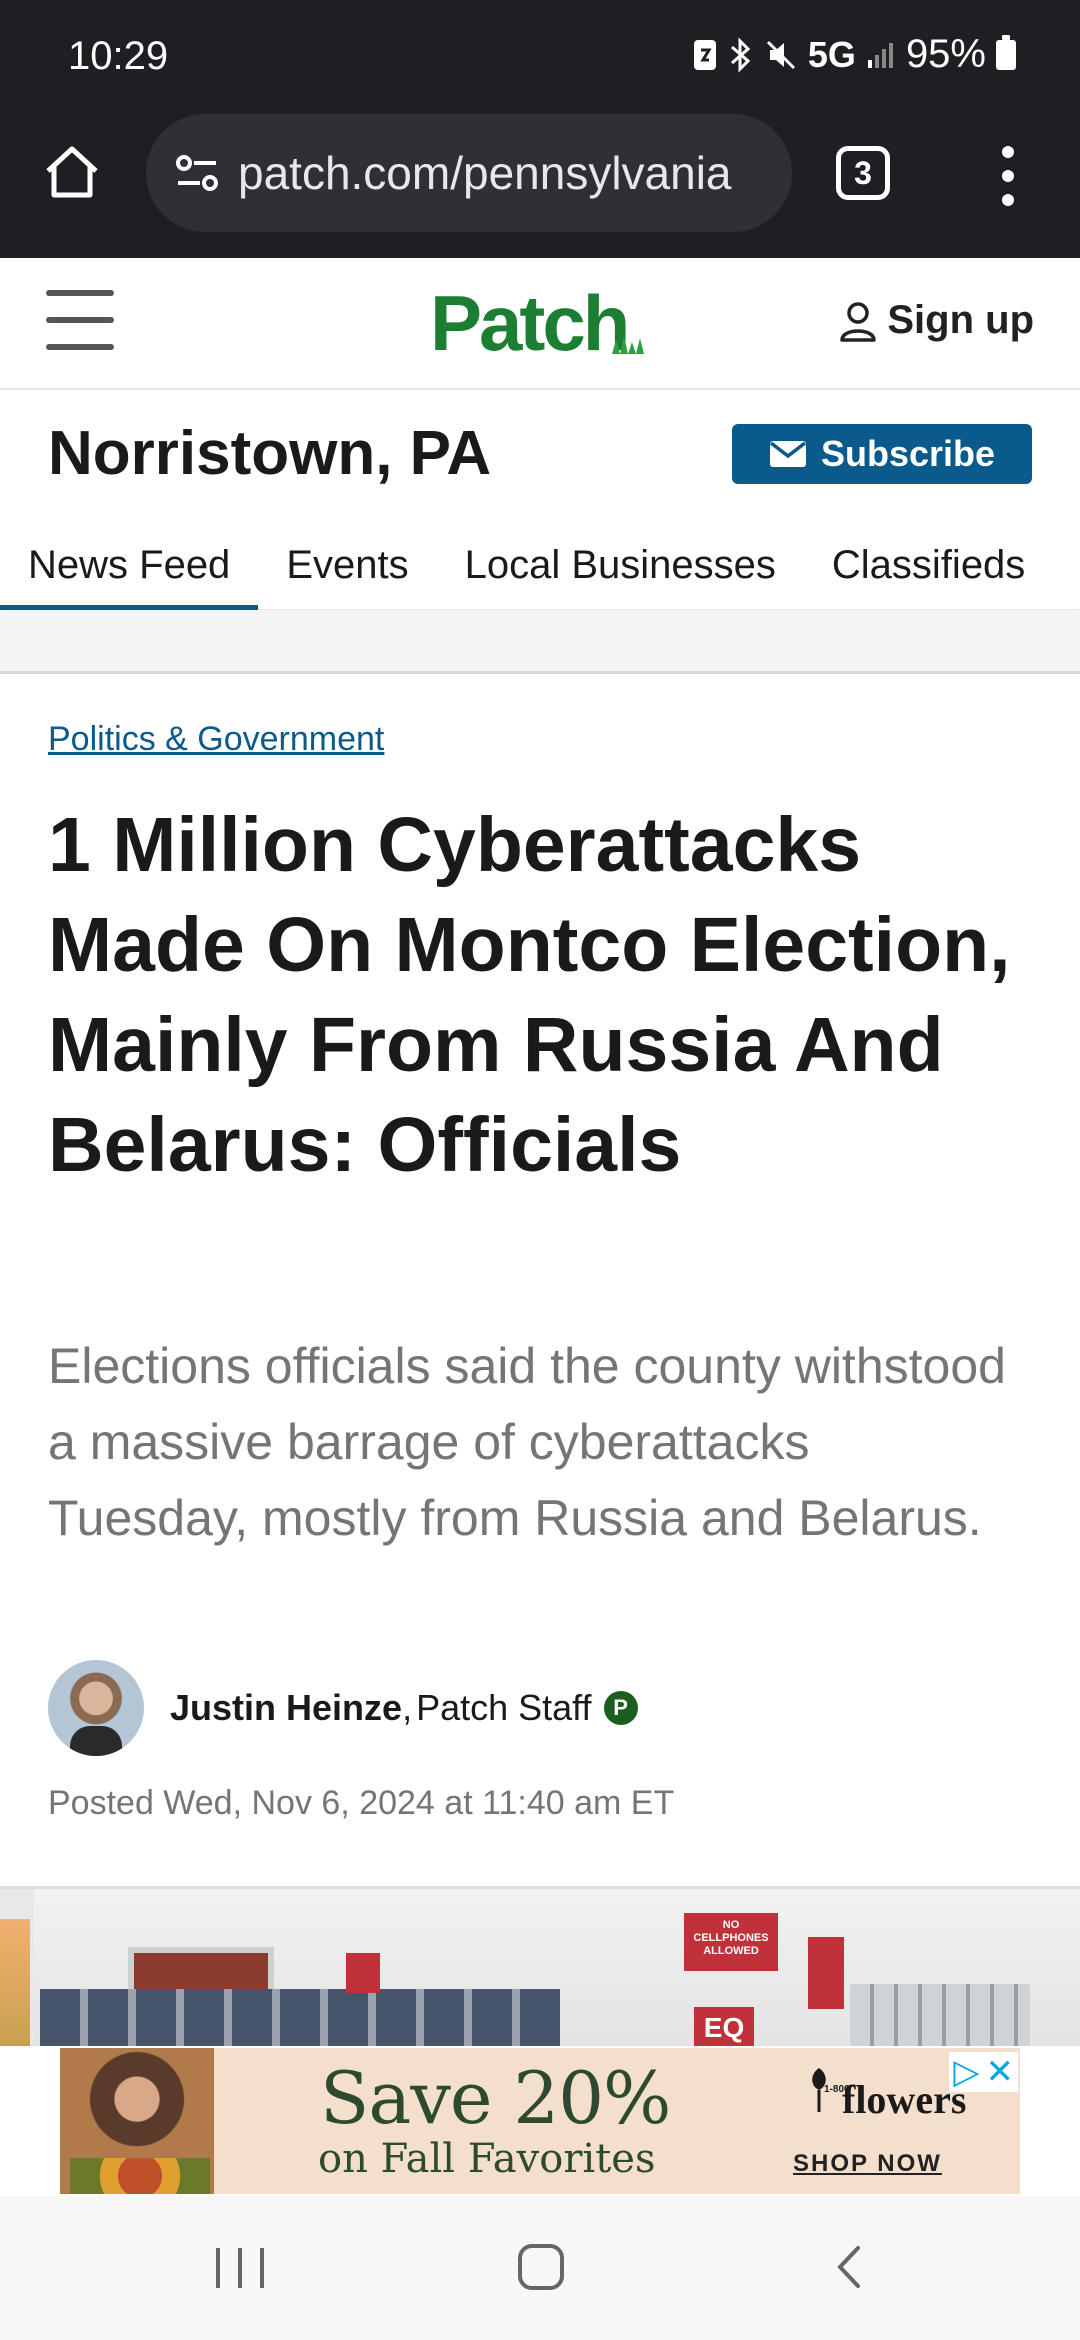 This screenshot has width=1080, height=2340. What do you see at coordinates (620, 1708) in the screenshot?
I see `patch-staff-badge-icon: P` at bounding box center [620, 1708].